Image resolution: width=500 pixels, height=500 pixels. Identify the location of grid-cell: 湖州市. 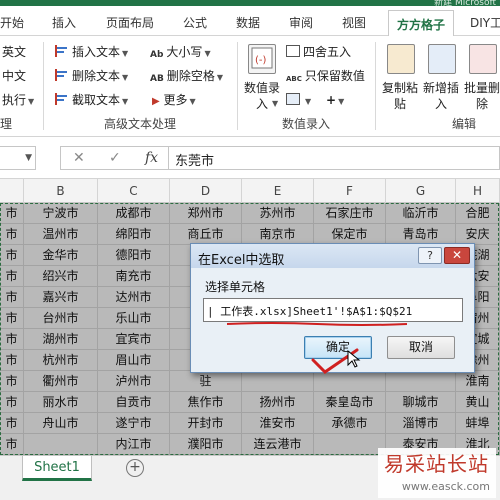
(61, 339).